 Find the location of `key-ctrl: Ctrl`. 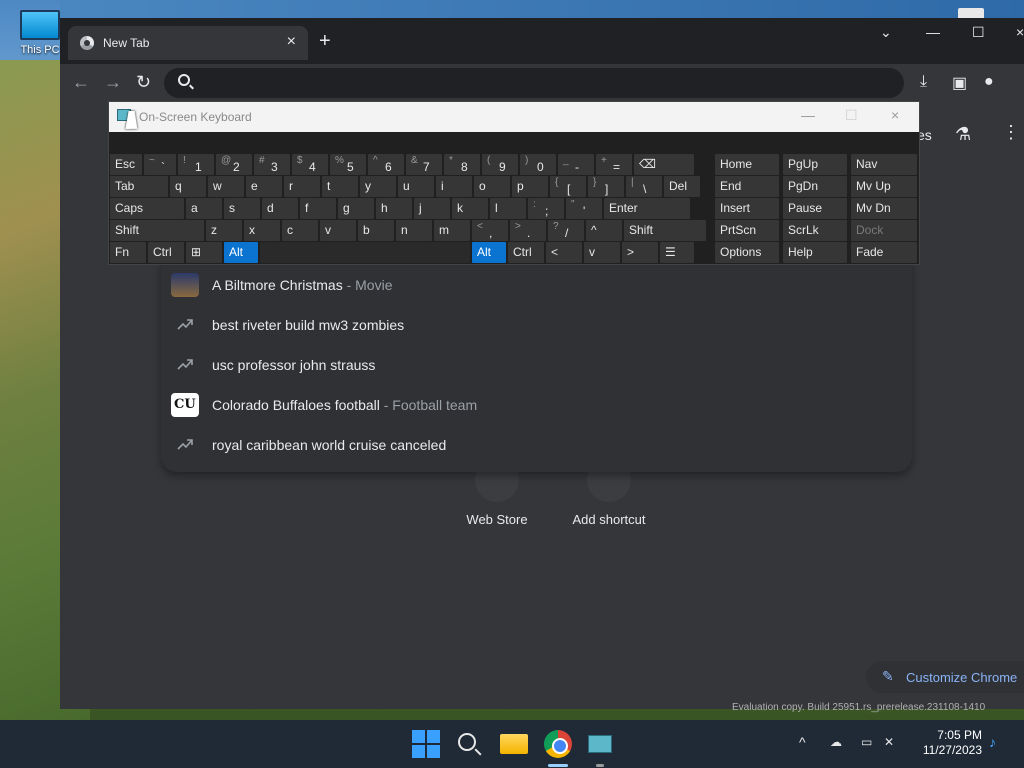

key-ctrl: Ctrl is located at coordinates (526, 252).